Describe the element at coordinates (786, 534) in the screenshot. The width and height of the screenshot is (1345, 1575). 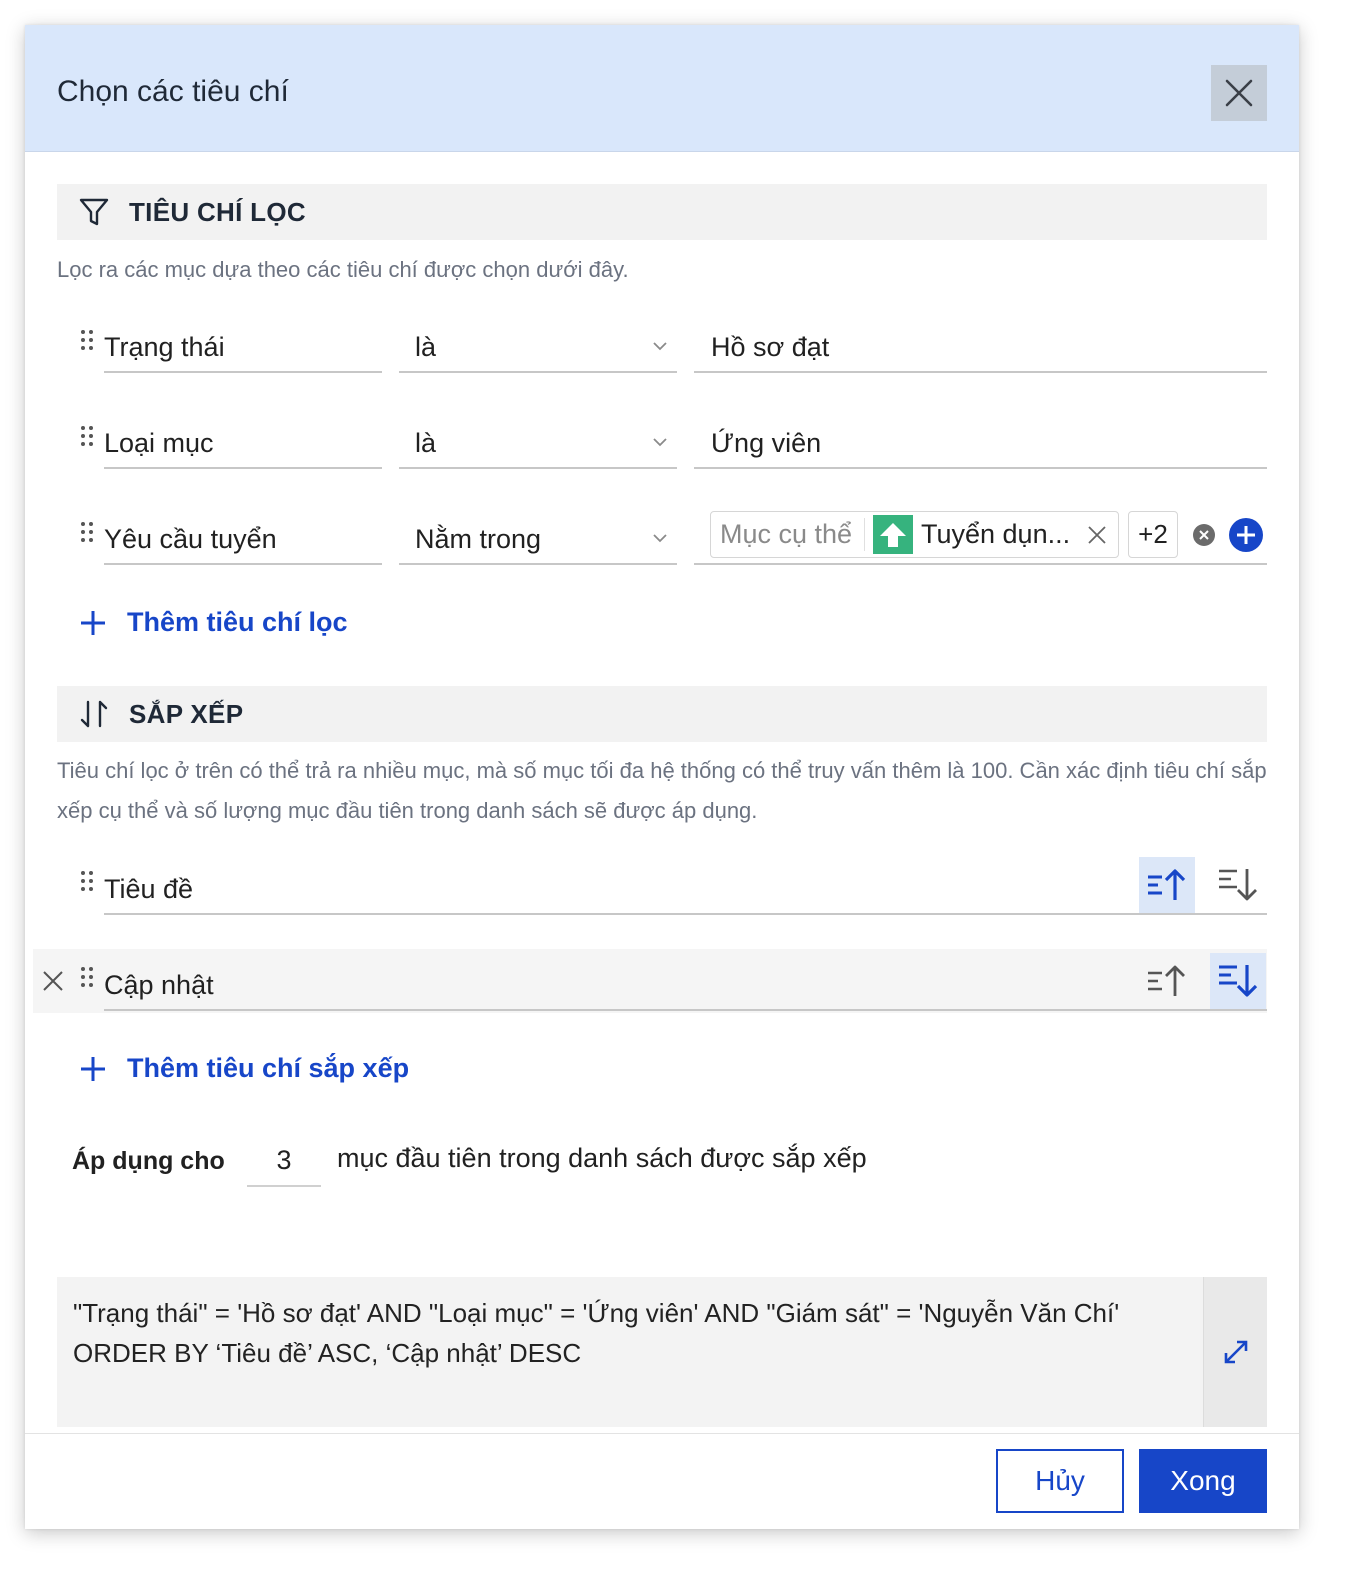
I see `value-placeholder: Mục cụ thể` at that location.